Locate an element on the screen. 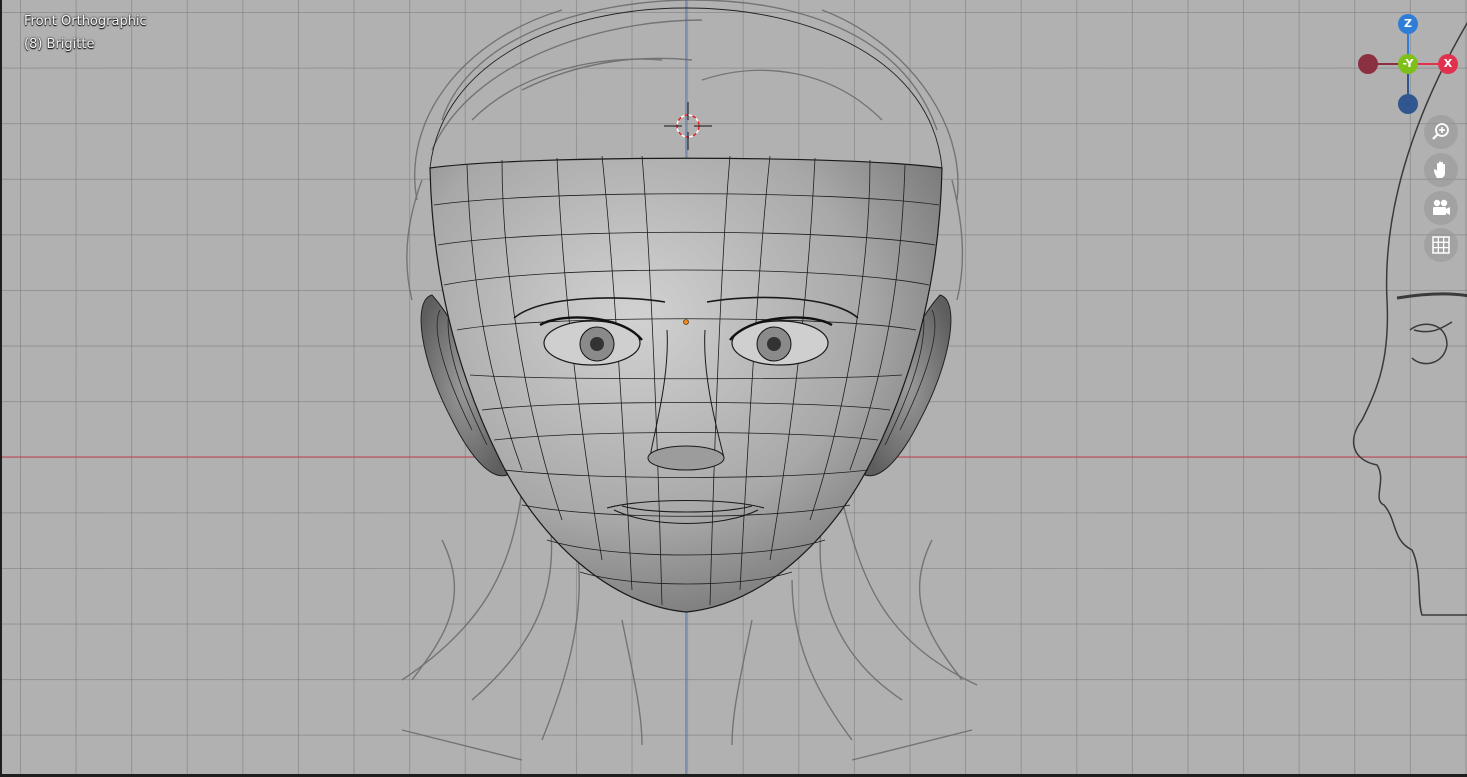 The image size is (1467, 777). active-object-label: (8) Brigitte is located at coordinates (59, 44).